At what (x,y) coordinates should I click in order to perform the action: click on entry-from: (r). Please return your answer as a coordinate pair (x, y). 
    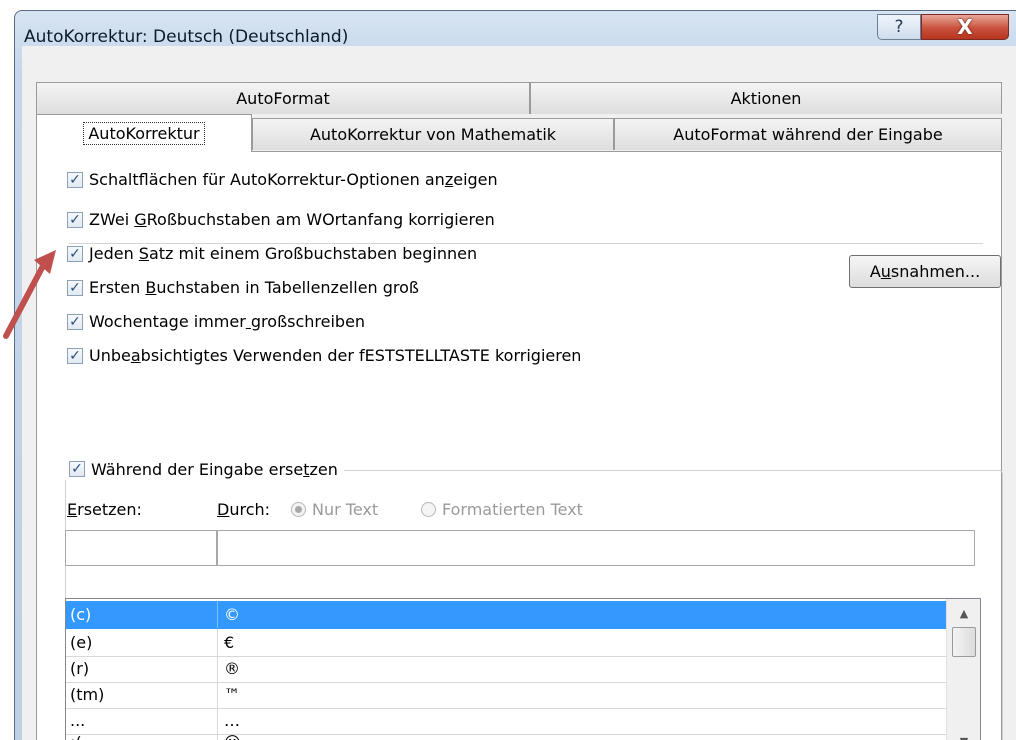
    Looking at the image, I should click on (142, 668).